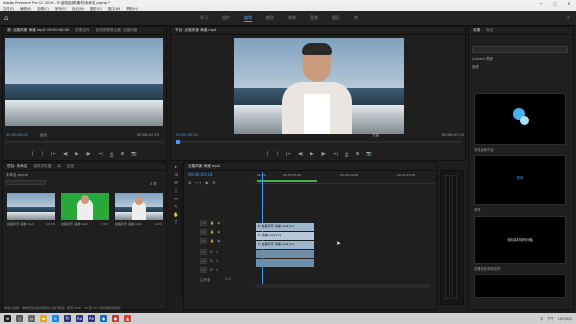 The image size is (576, 324). Describe the element at coordinates (319, 86) in the screenshot. I see `program-video-frame` at that location.